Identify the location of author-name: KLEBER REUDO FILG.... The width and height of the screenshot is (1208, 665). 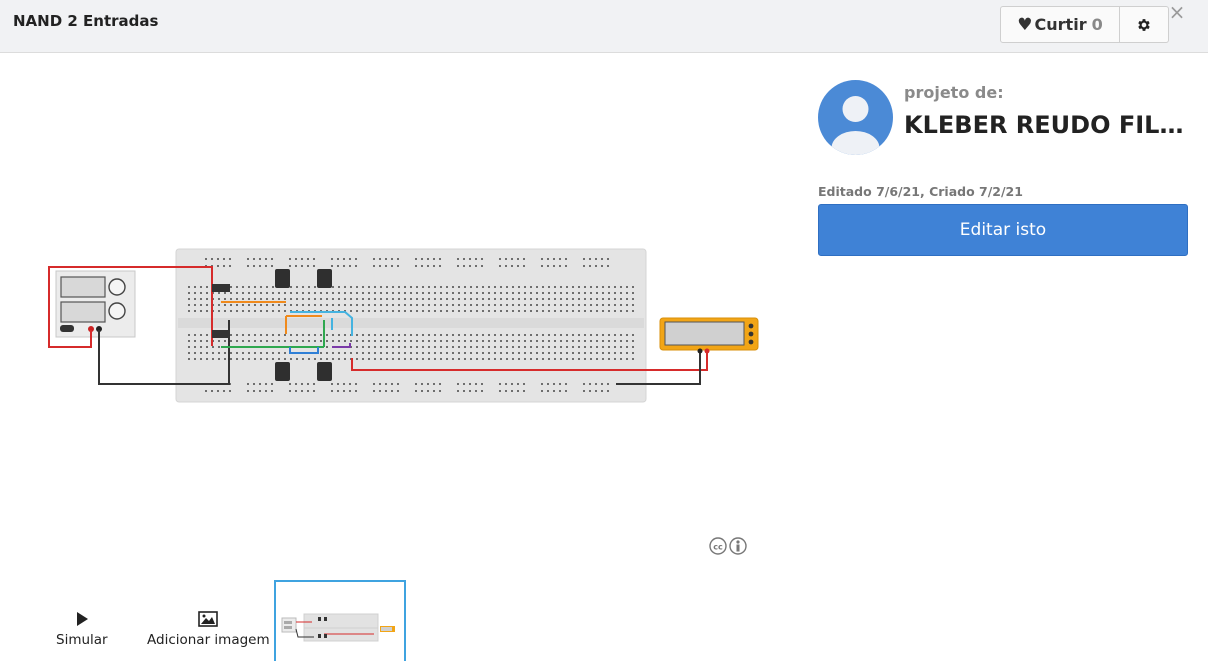
(1049, 125).